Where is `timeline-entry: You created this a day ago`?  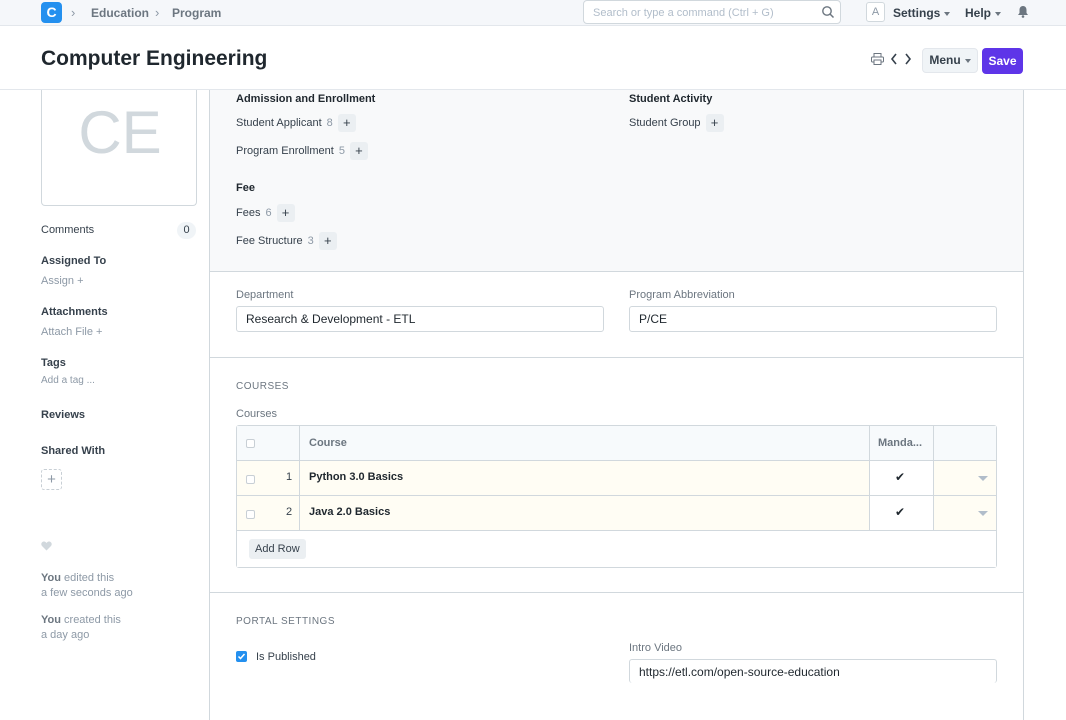
timeline-entry: You created this a day ago is located at coordinates (81, 628).